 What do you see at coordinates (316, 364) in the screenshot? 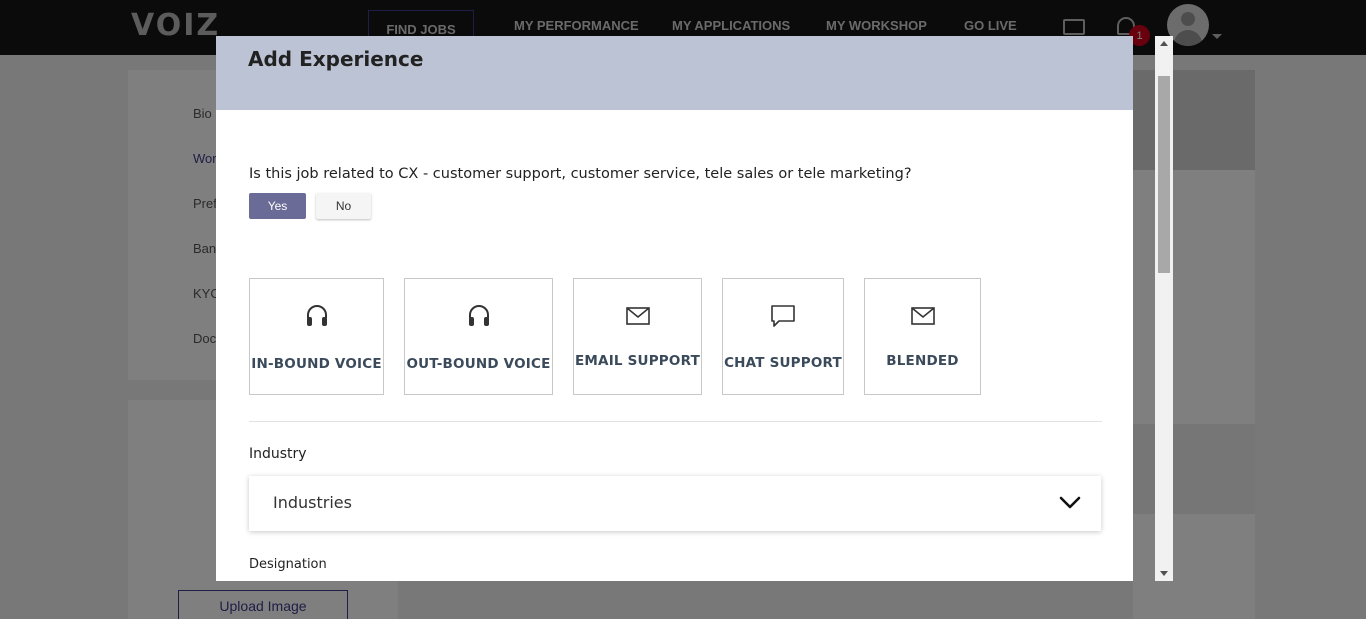
I see `tile-label: IN-BOUND VOICE` at bounding box center [316, 364].